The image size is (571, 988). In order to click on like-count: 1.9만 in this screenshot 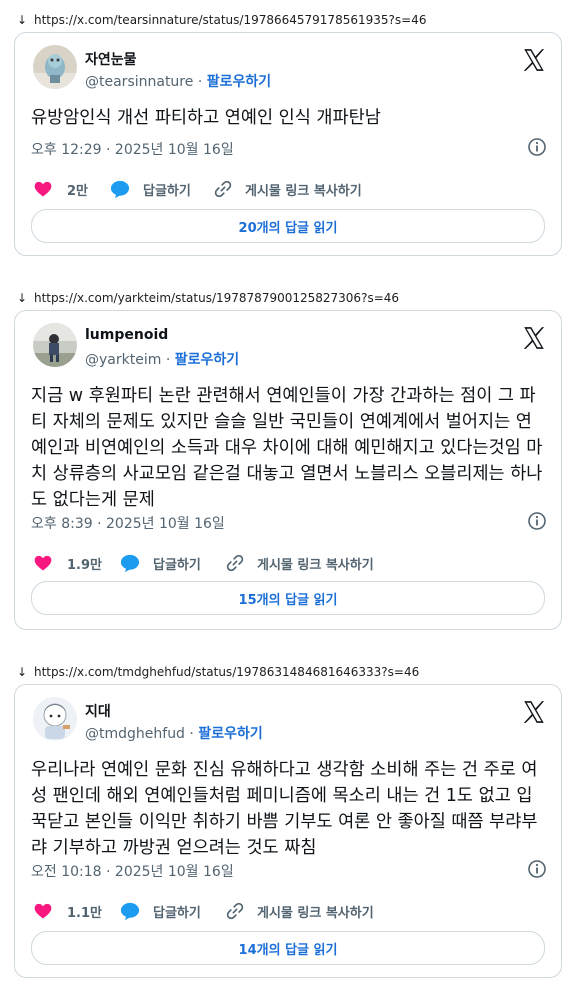, I will do `click(84, 565)`.